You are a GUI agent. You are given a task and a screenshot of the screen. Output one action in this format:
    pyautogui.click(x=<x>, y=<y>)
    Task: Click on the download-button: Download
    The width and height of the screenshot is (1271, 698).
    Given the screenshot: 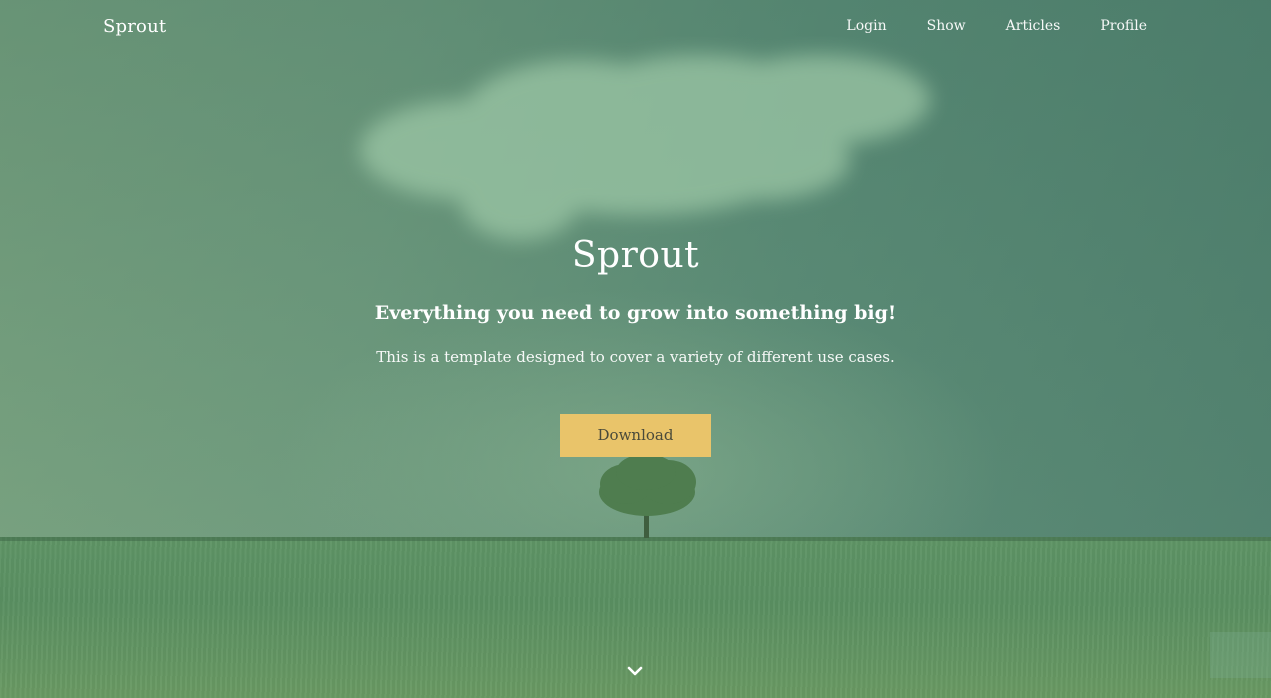 What is the action you would take?
    pyautogui.click(x=635, y=435)
    